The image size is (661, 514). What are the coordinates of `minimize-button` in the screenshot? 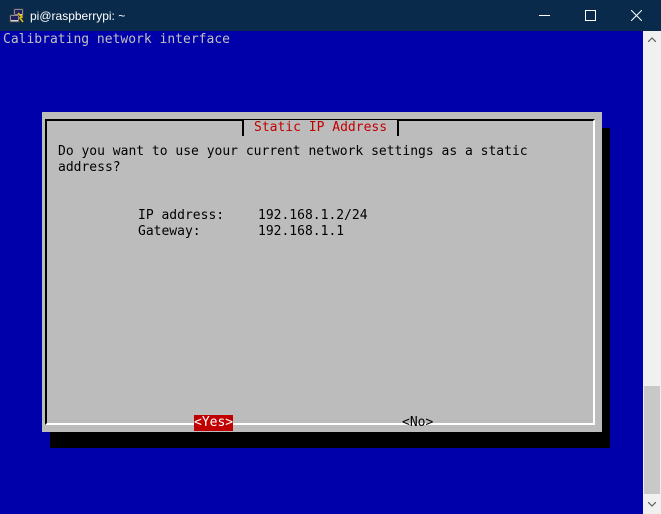 It's located at (545, 15).